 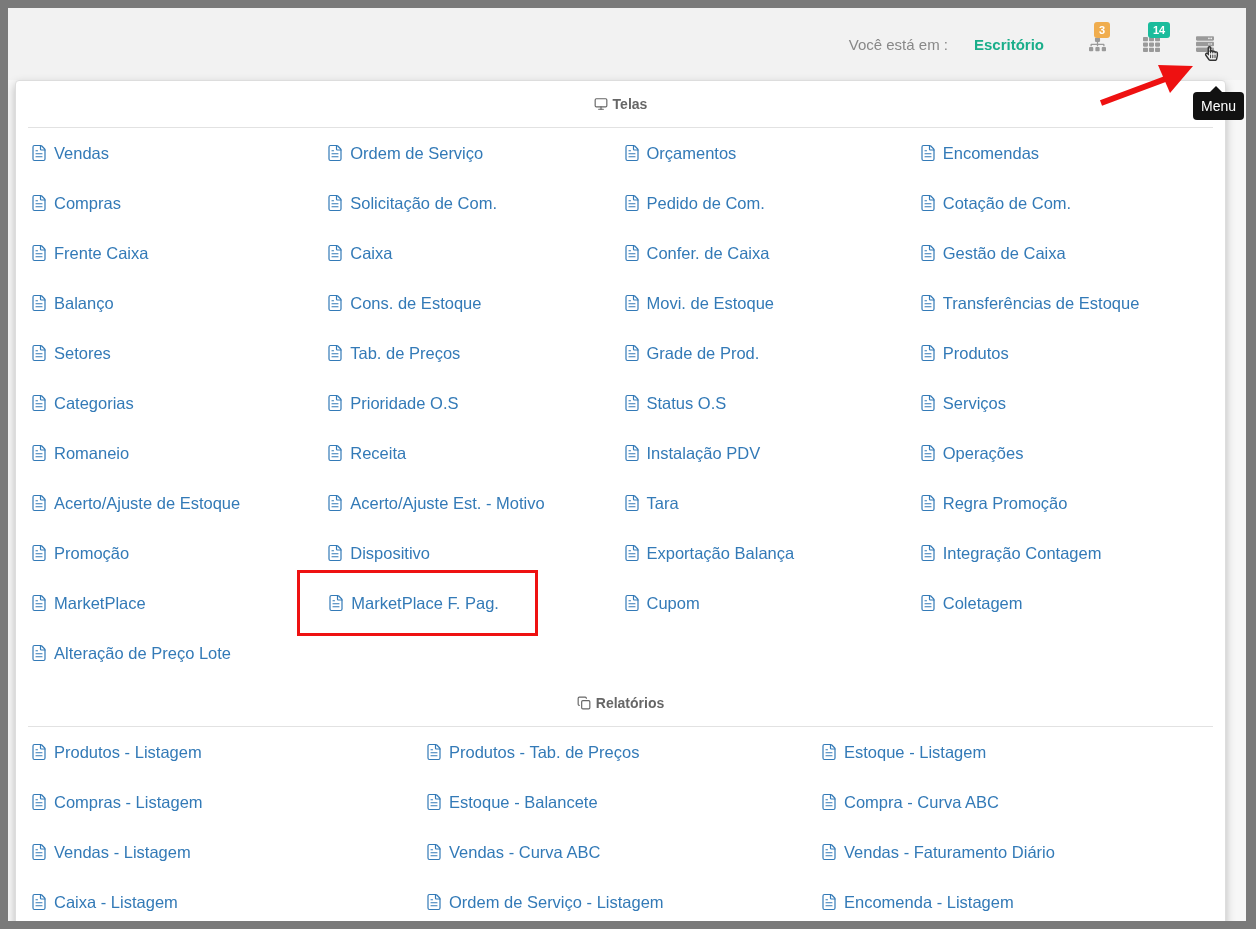 What do you see at coordinates (768, 303) in the screenshot?
I see `menu-link: Movi. de Estoque` at bounding box center [768, 303].